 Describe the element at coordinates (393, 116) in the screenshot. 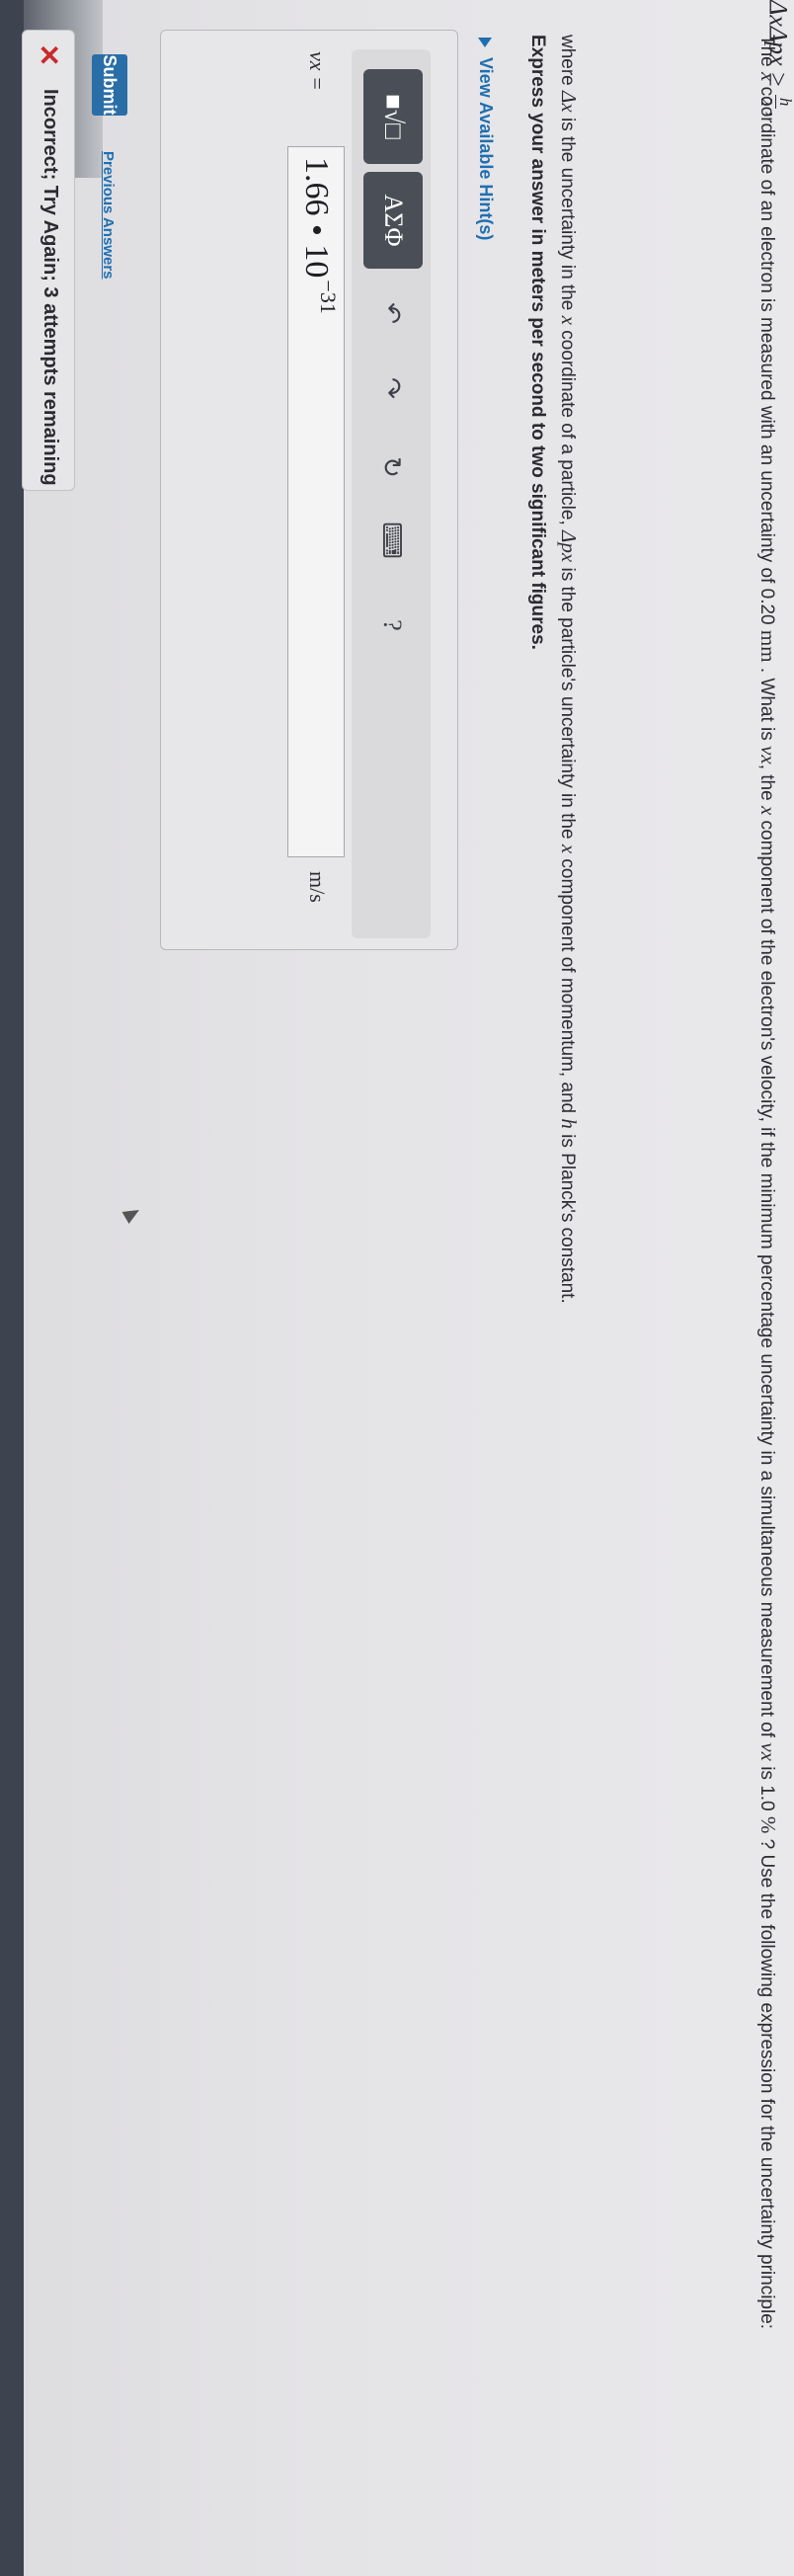

I see `templates-button: ■√□` at that location.